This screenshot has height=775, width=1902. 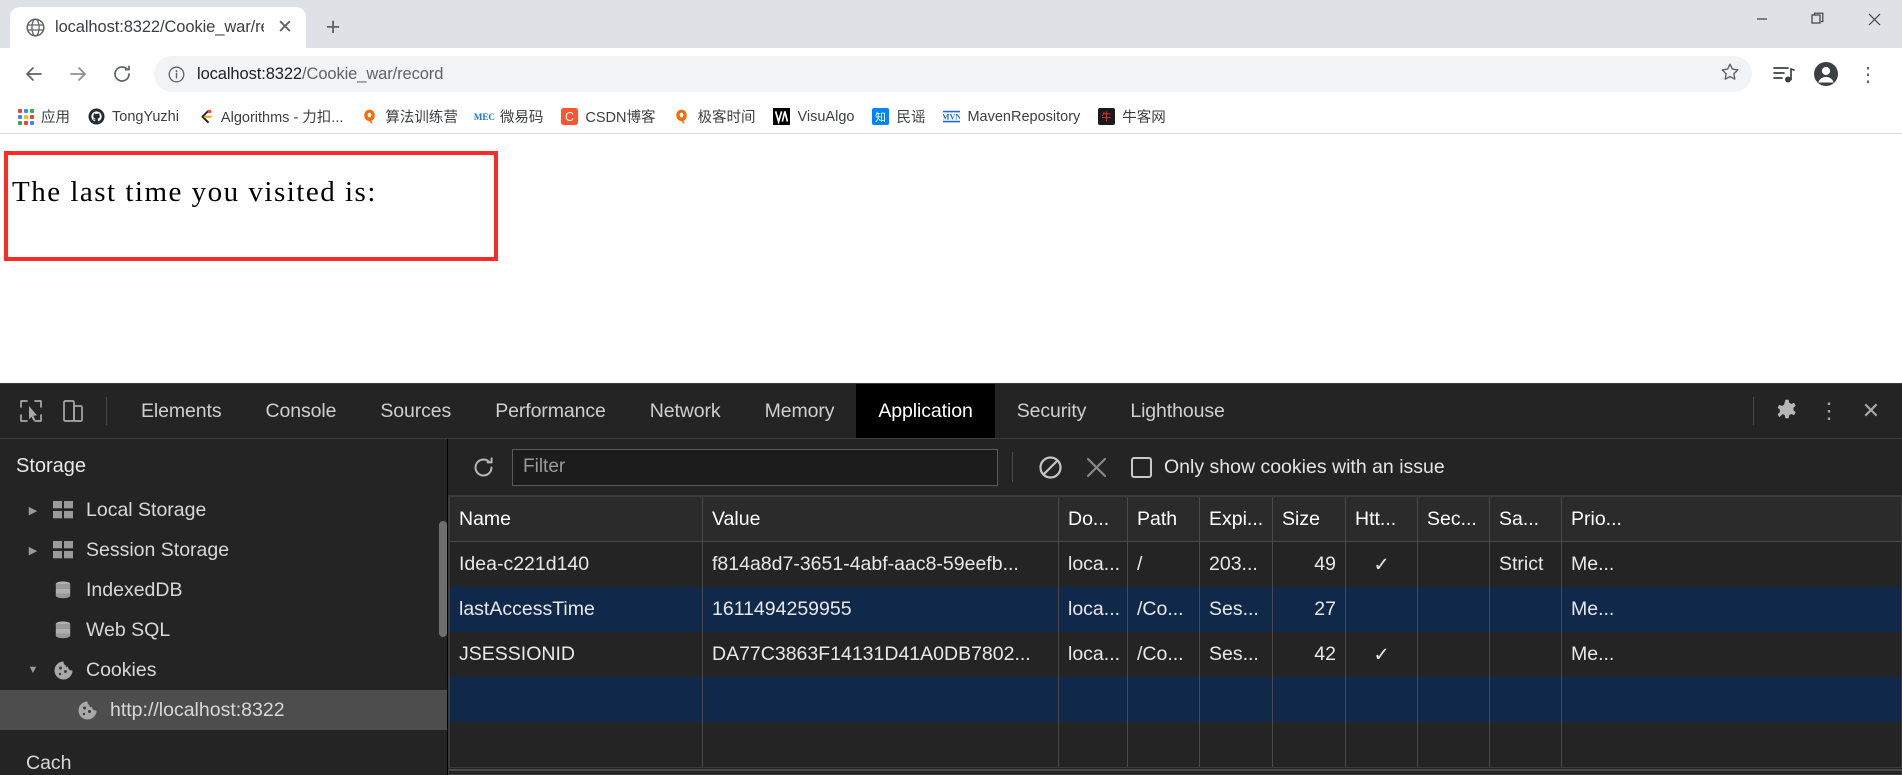 What do you see at coordinates (1132, 116) in the screenshot?
I see `bookmark-nowcoder: 牛 牛客网` at bounding box center [1132, 116].